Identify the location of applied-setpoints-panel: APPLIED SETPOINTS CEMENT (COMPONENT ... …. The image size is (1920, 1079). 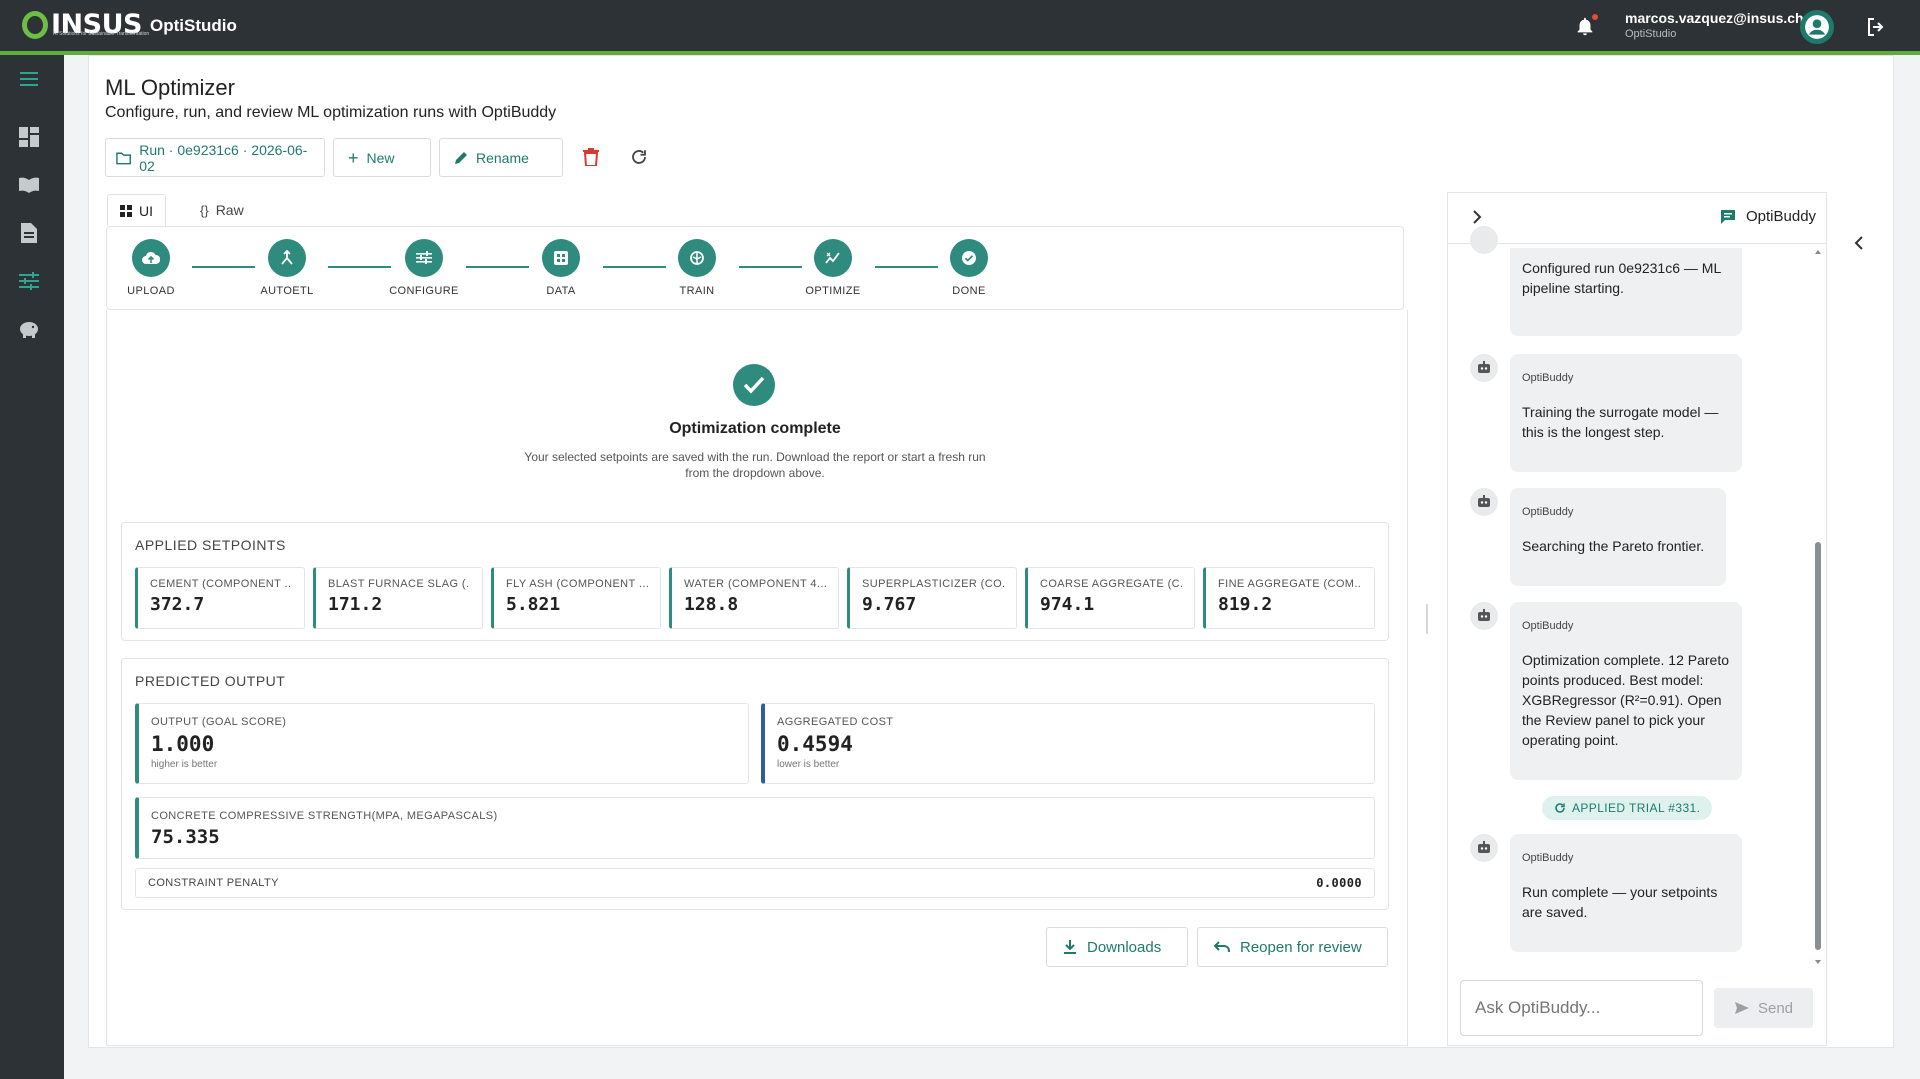
(755, 581).